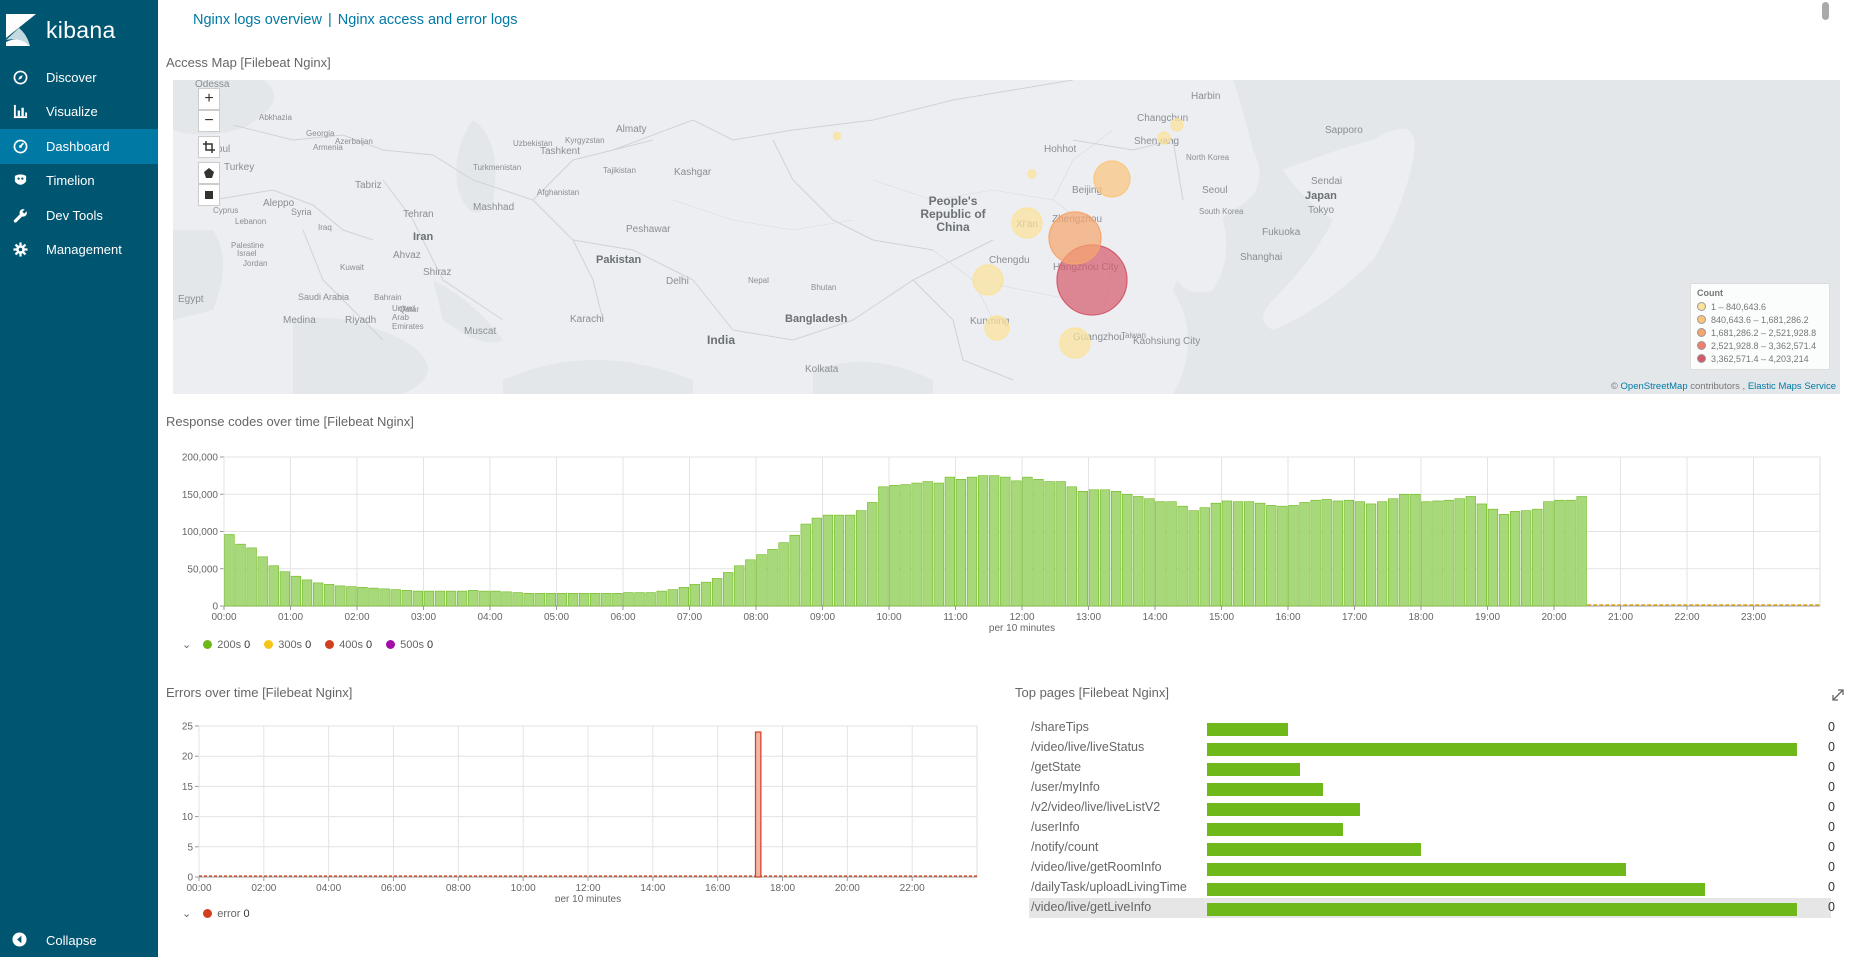  What do you see at coordinates (1654, 386) in the screenshot?
I see `openstreetmap-link: OpenStreetMap` at bounding box center [1654, 386].